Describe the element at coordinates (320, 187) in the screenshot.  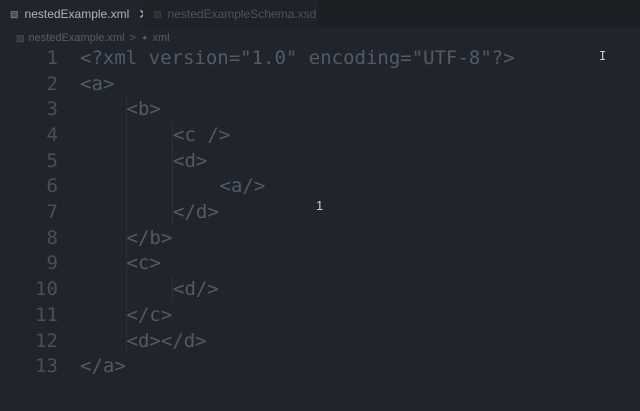
I see `code-line: 6 <a/>` at that location.